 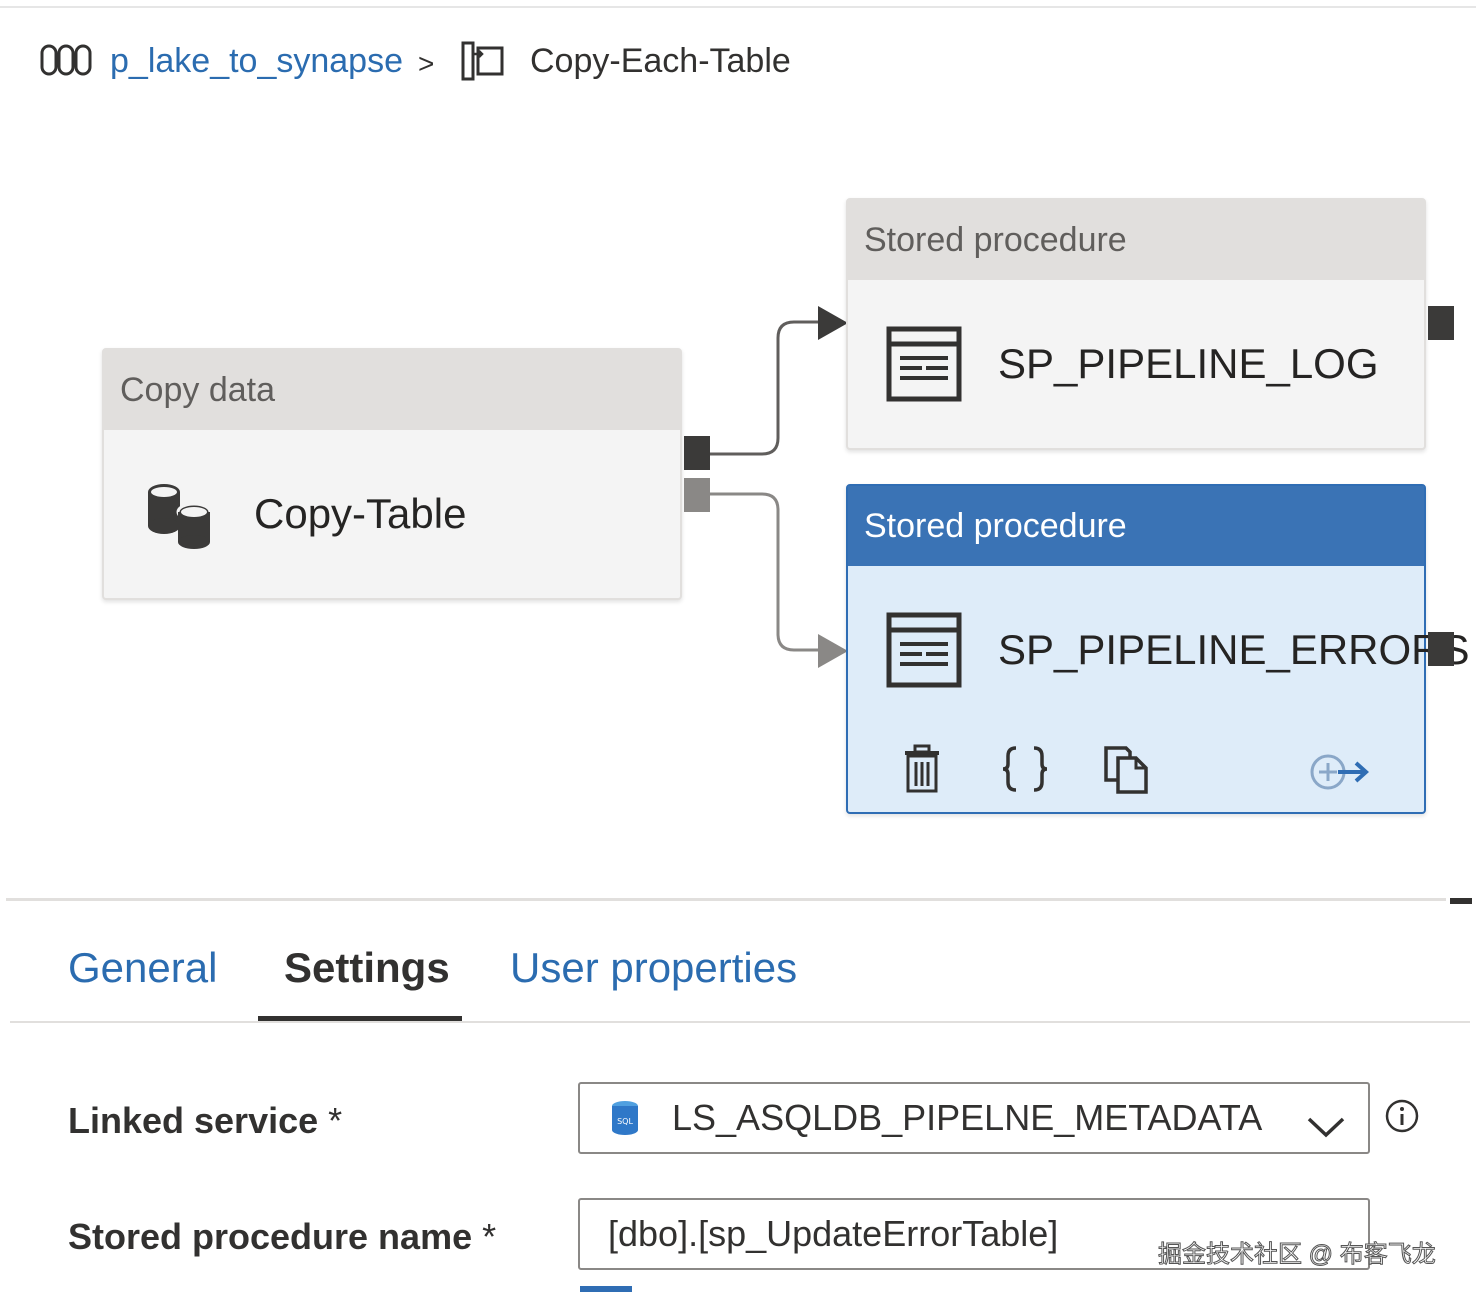 What do you see at coordinates (606, 1289) in the screenshot?
I see `field-focus-indicator` at bounding box center [606, 1289].